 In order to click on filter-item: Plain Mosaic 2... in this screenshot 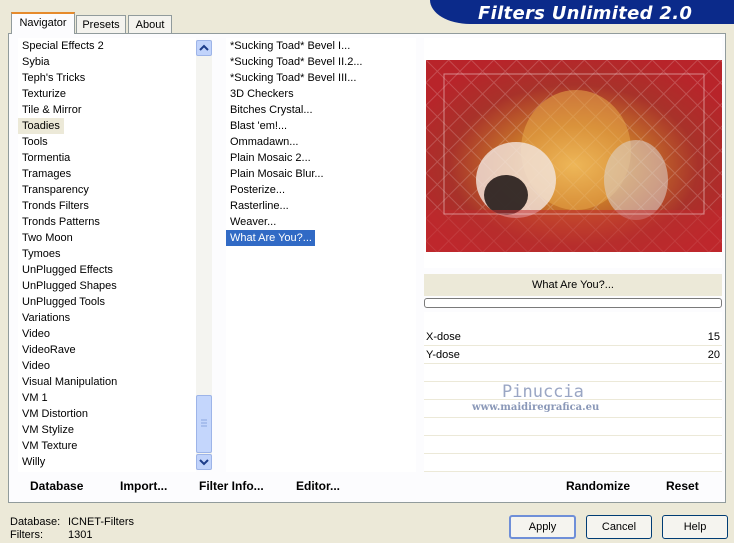, I will do `click(321, 158)`.